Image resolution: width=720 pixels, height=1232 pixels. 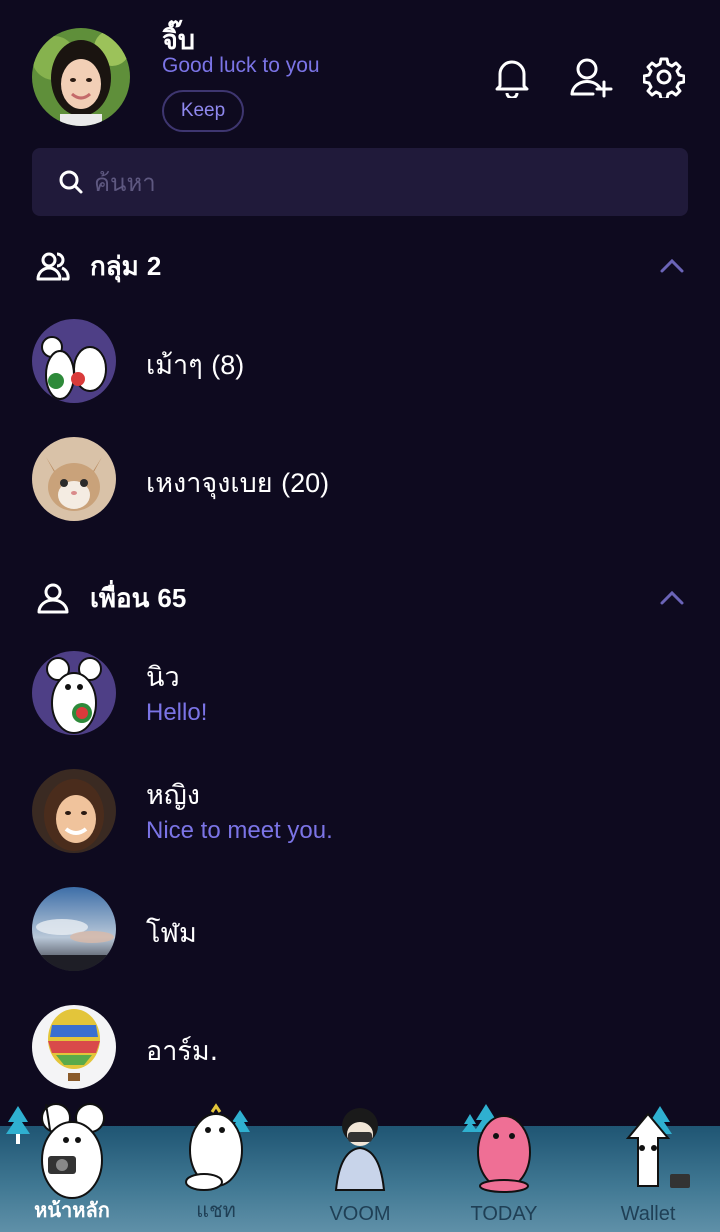 I want to click on list-item: เหงาจุงเบย (20), so click(x=360, y=487).